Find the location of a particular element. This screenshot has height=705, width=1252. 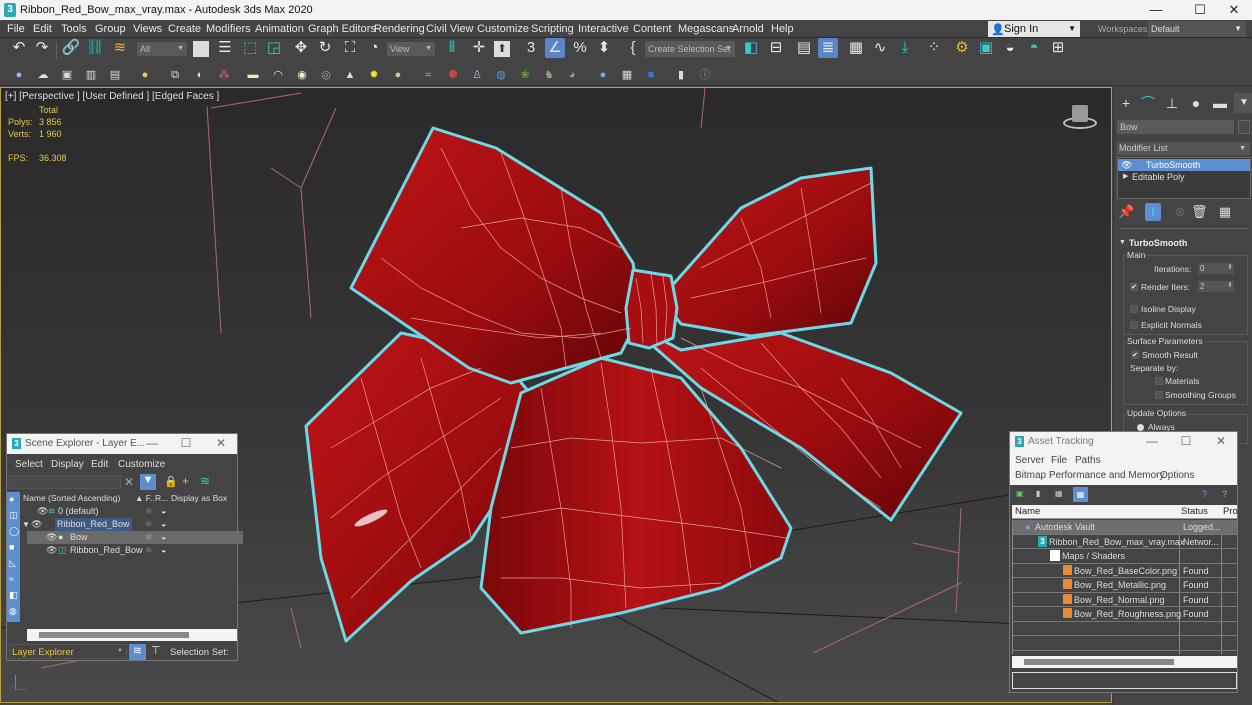

render-icon: ◒ is located at coordinates (1010, 48).